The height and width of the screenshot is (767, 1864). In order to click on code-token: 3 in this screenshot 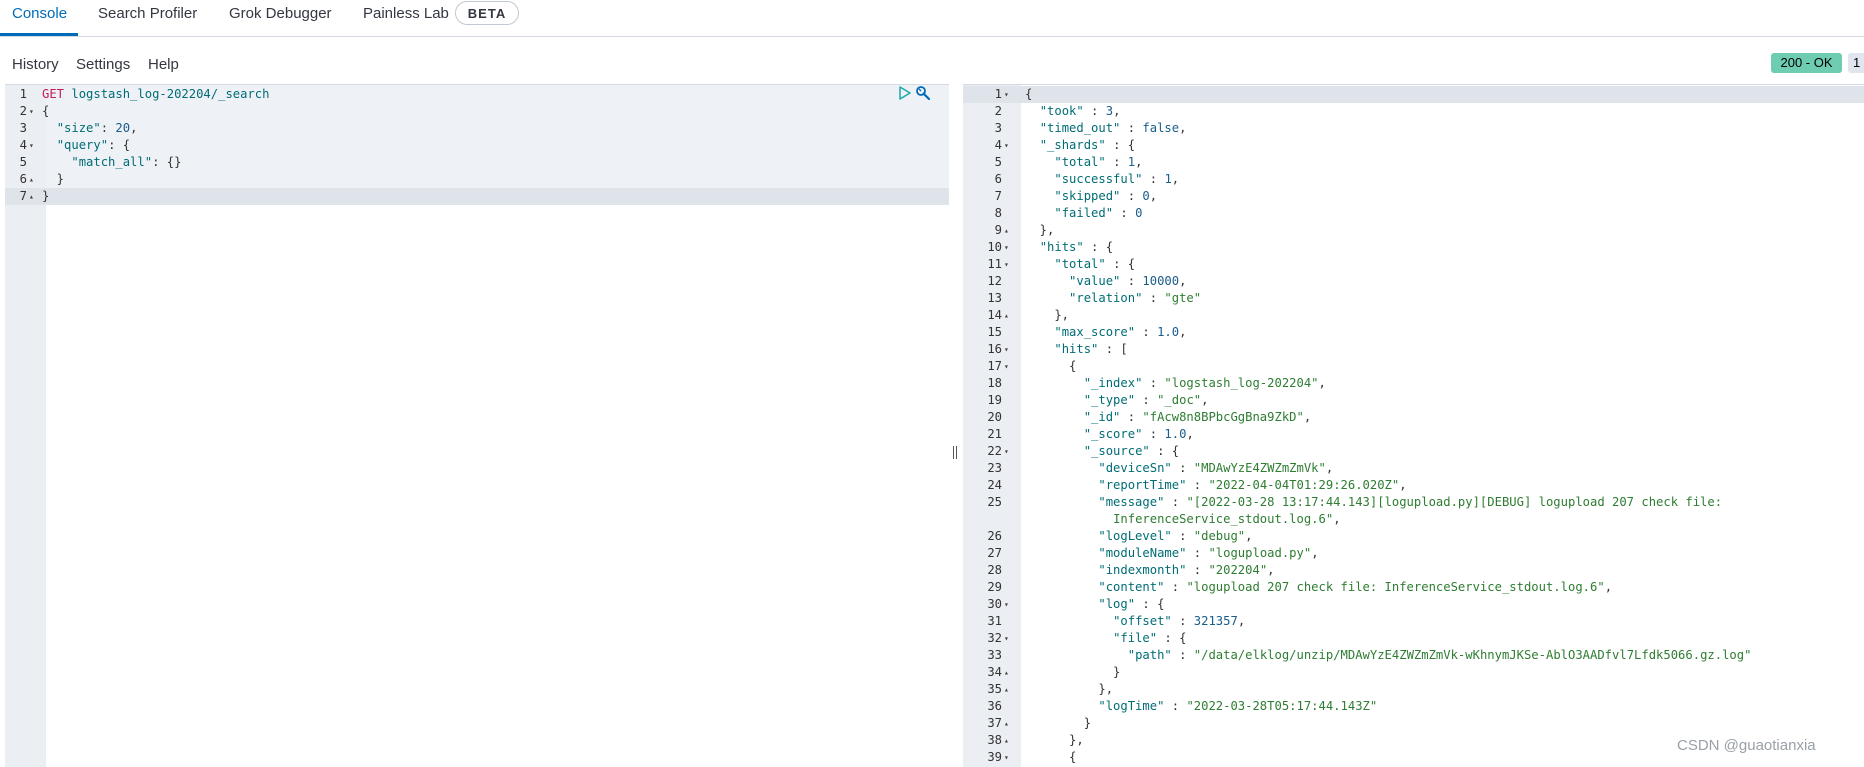, I will do `click(1109, 111)`.